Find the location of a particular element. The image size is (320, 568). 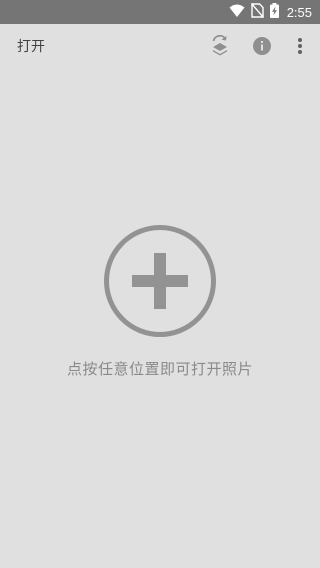

add-circle-icon is located at coordinates (160, 283).